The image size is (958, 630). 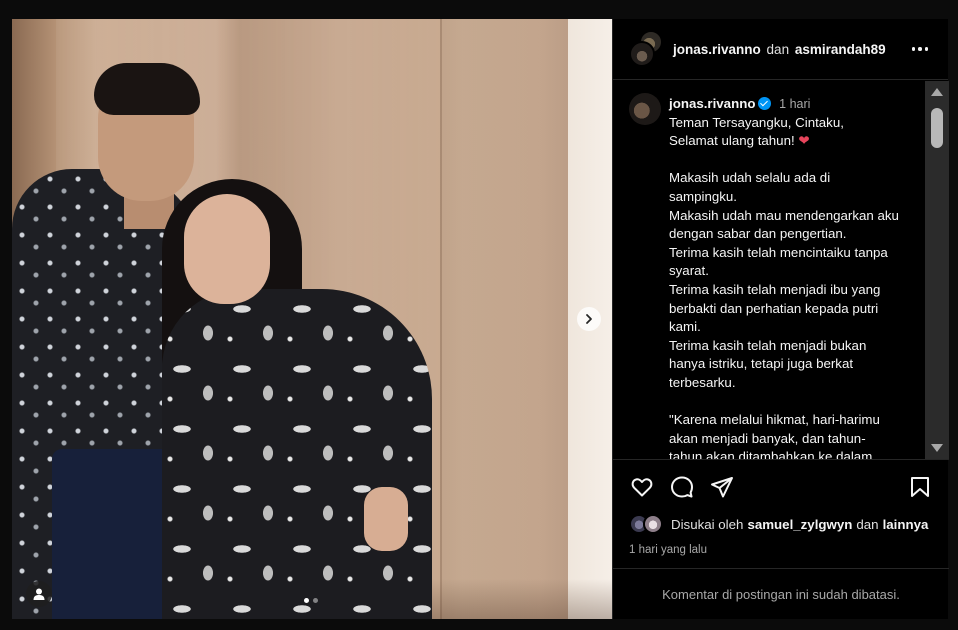 What do you see at coordinates (774, 420) in the screenshot?
I see `caption-line: "Karena melalui hikmat, hari-harimu` at bounding box center [774, 420].